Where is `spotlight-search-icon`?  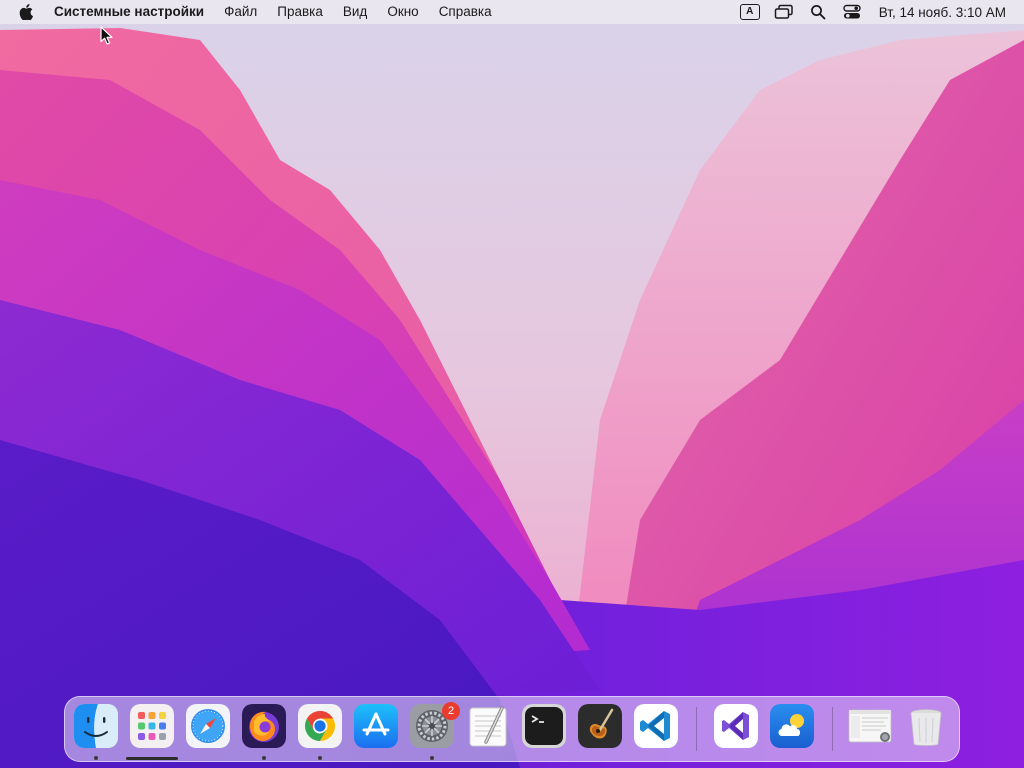
spotlight-search-icon is located at coordinates (818, 12).